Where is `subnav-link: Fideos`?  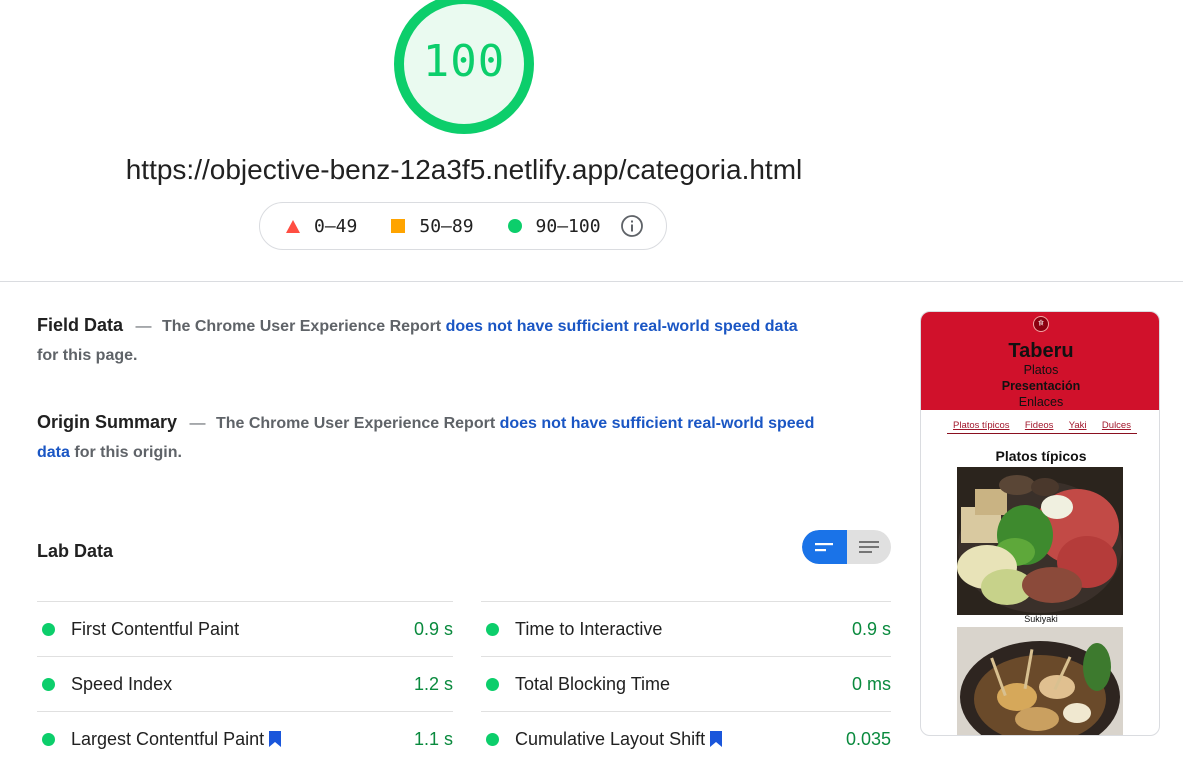
subnav-link: Fideos is located at coordinates (1039, 425).